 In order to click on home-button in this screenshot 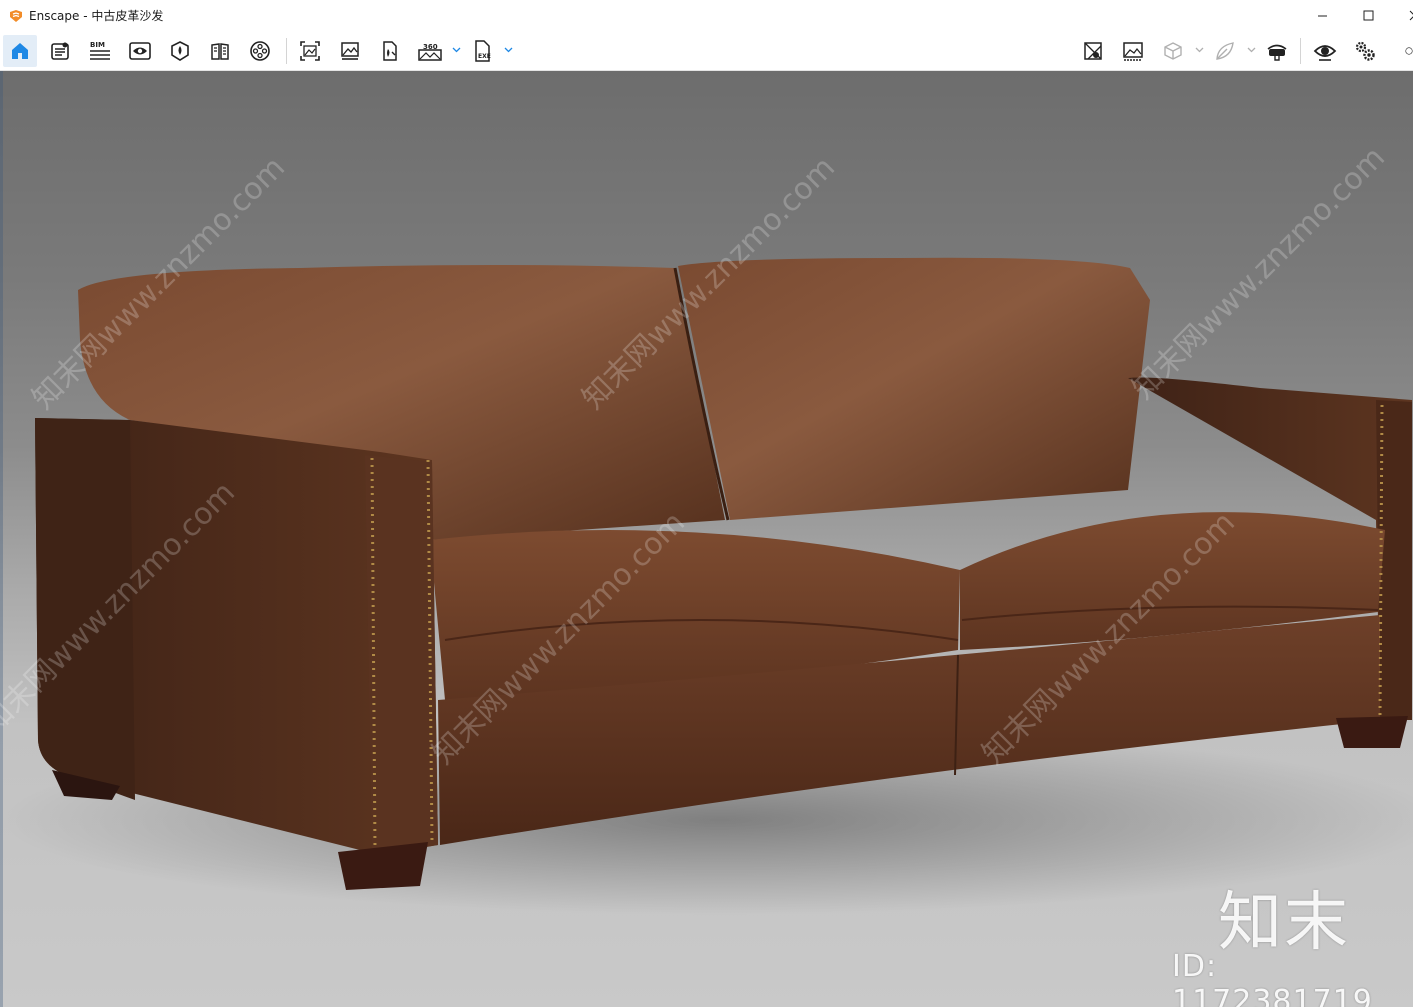, I will do `click(20, 51)`.